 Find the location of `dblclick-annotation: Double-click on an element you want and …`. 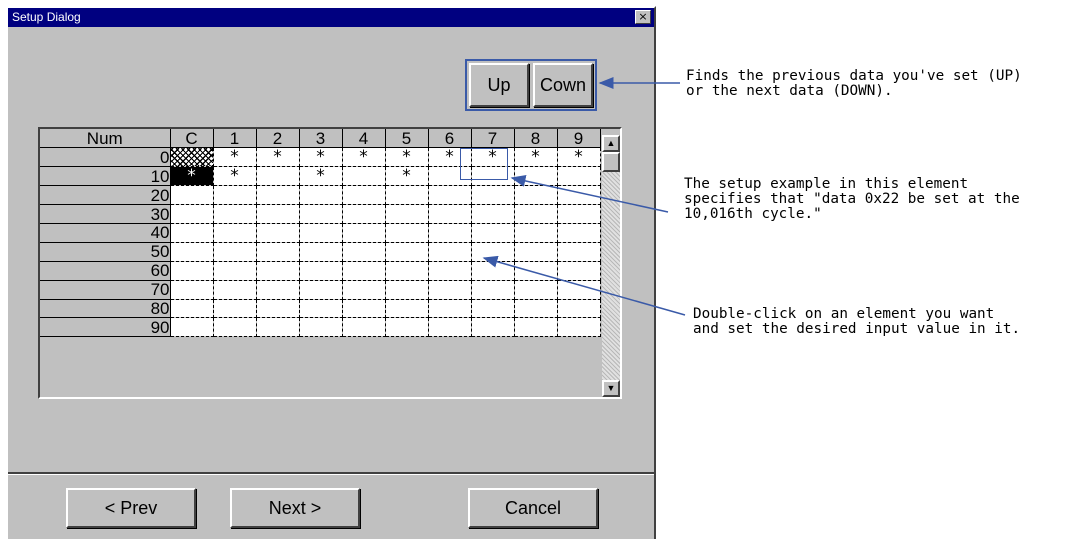

dblclick-annotation: Double-click on an element you want and … is located at coordinates (857, 321).